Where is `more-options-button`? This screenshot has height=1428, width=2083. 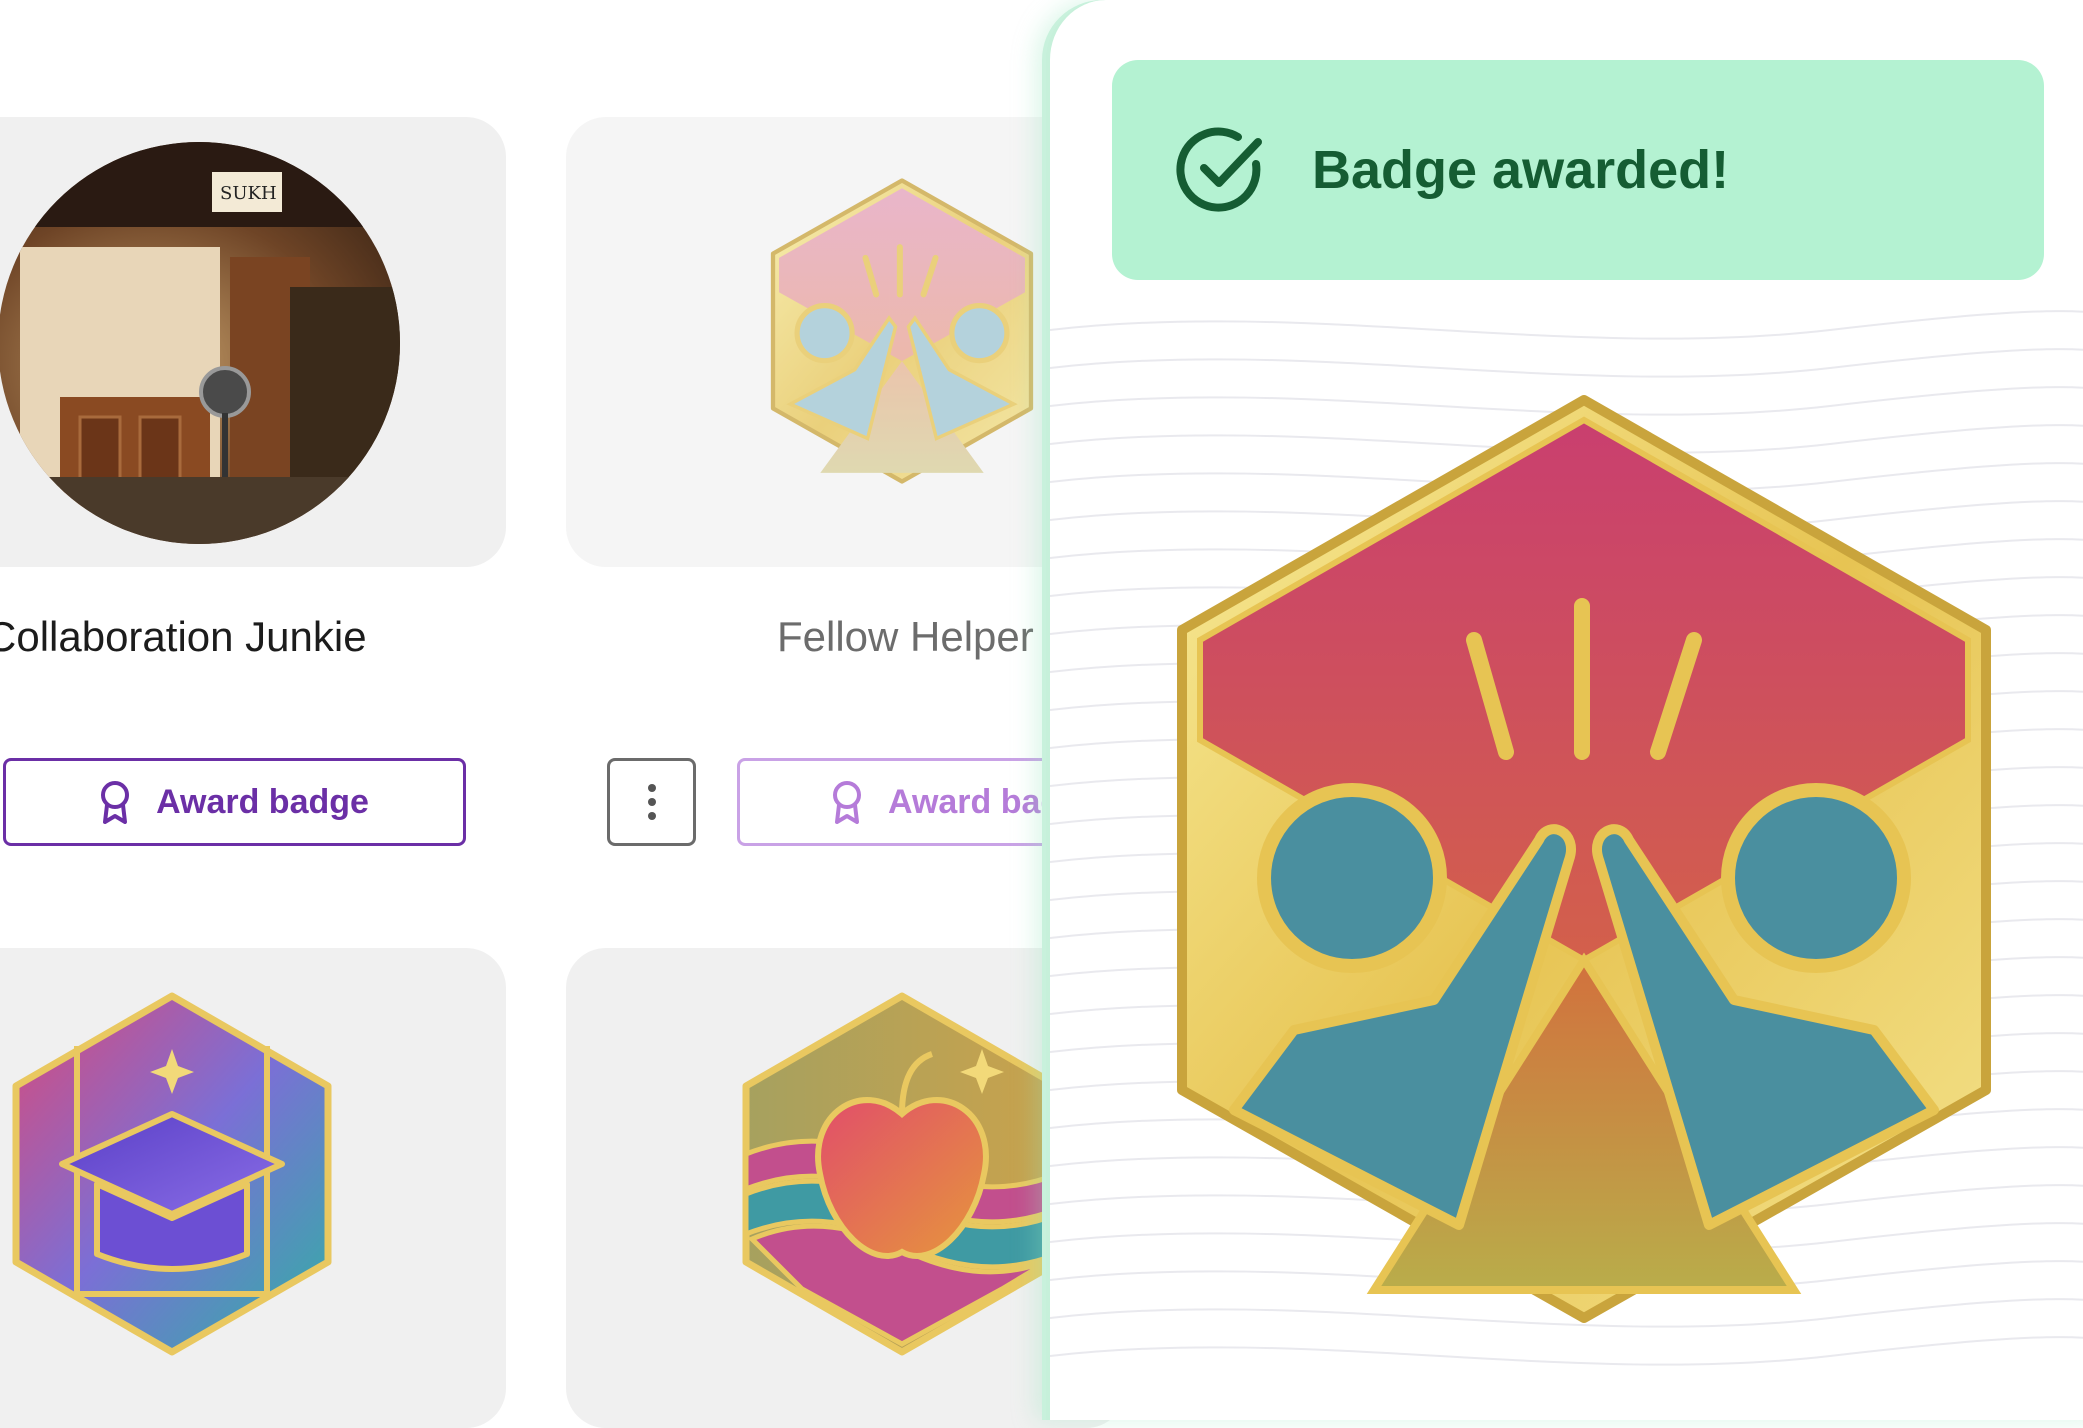
more-options-button is located at coordinates (651, 802).